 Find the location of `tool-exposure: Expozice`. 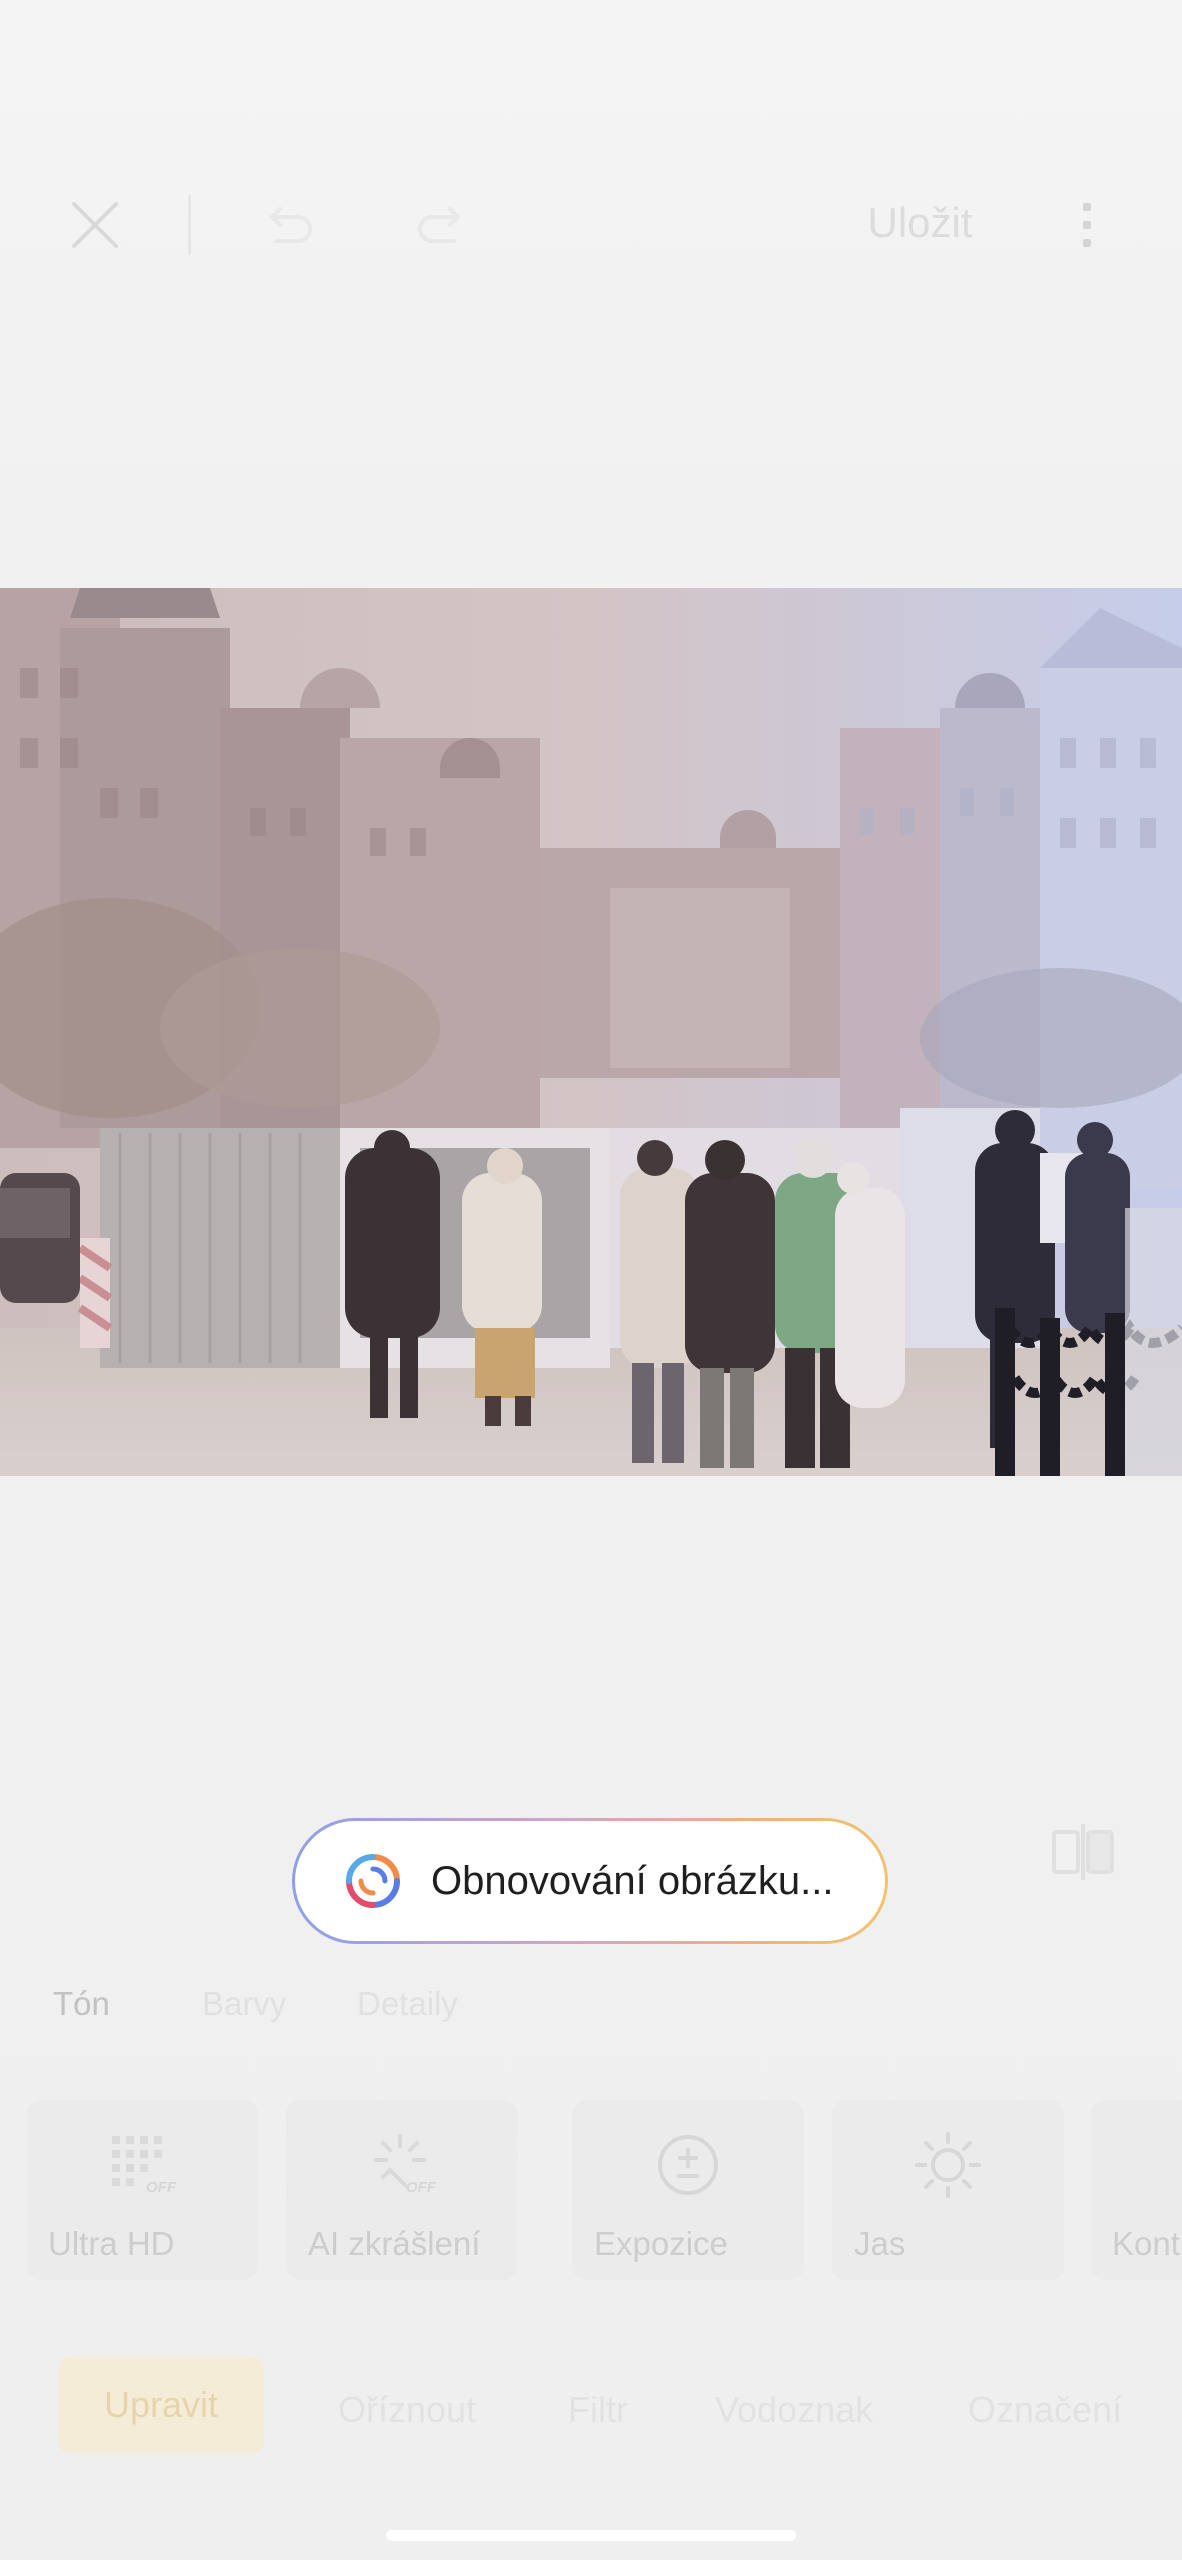

tool-exposure: Expozice is located at coordinates (688, 2190).